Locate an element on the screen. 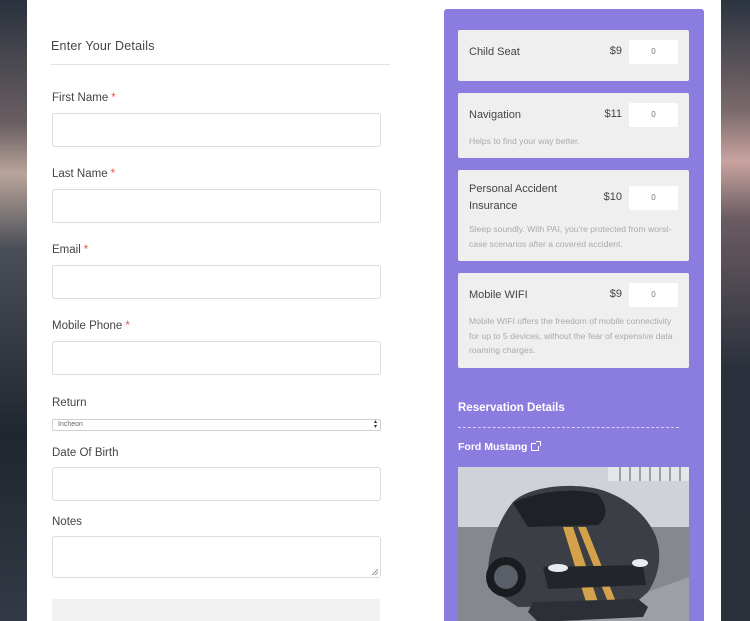 The width and height of the screenshot is (750, 621). car-name: Ford Mustang is located at coordinates (493, 447).